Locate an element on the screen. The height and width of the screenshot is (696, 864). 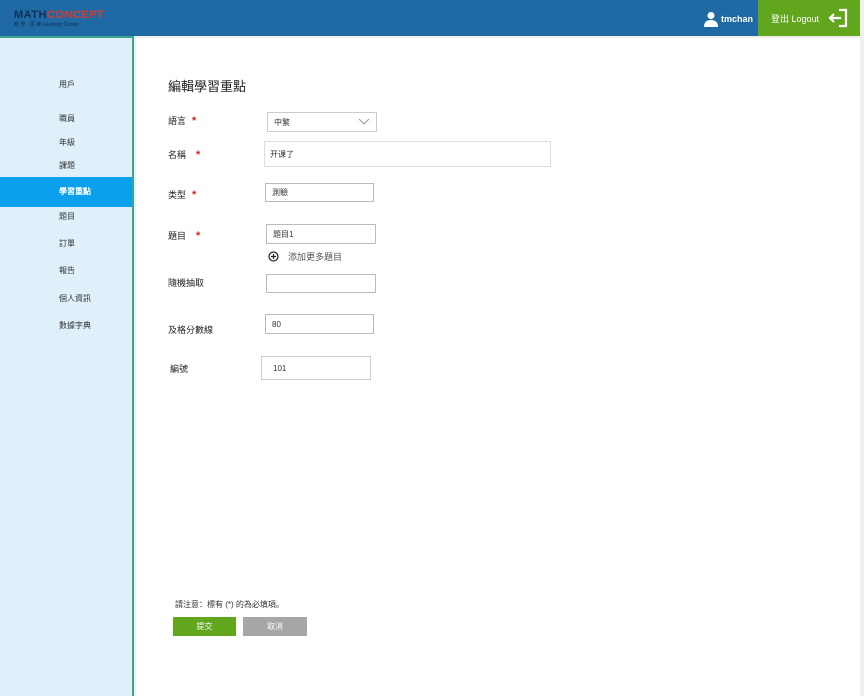
number-field: 101 is located at coordinates (316, 368).